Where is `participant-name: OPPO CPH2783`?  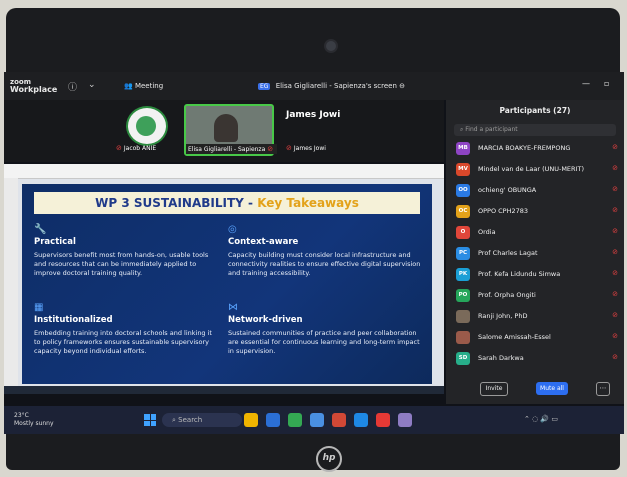
participant-name: OPPO CPH2783 is located at coordinates (503, 211).